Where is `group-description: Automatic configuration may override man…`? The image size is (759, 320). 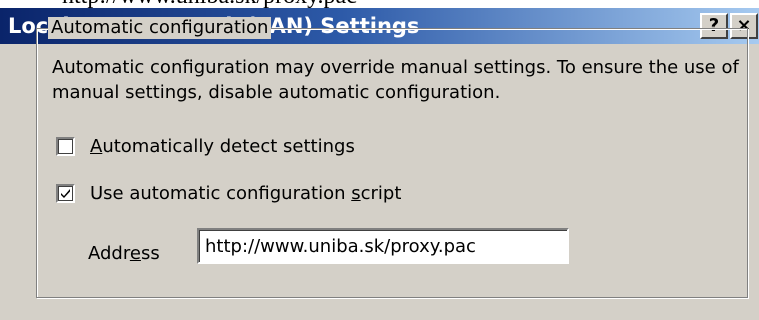
group-description: Automatic configuration may override man… is located at coordinates (395, 80).